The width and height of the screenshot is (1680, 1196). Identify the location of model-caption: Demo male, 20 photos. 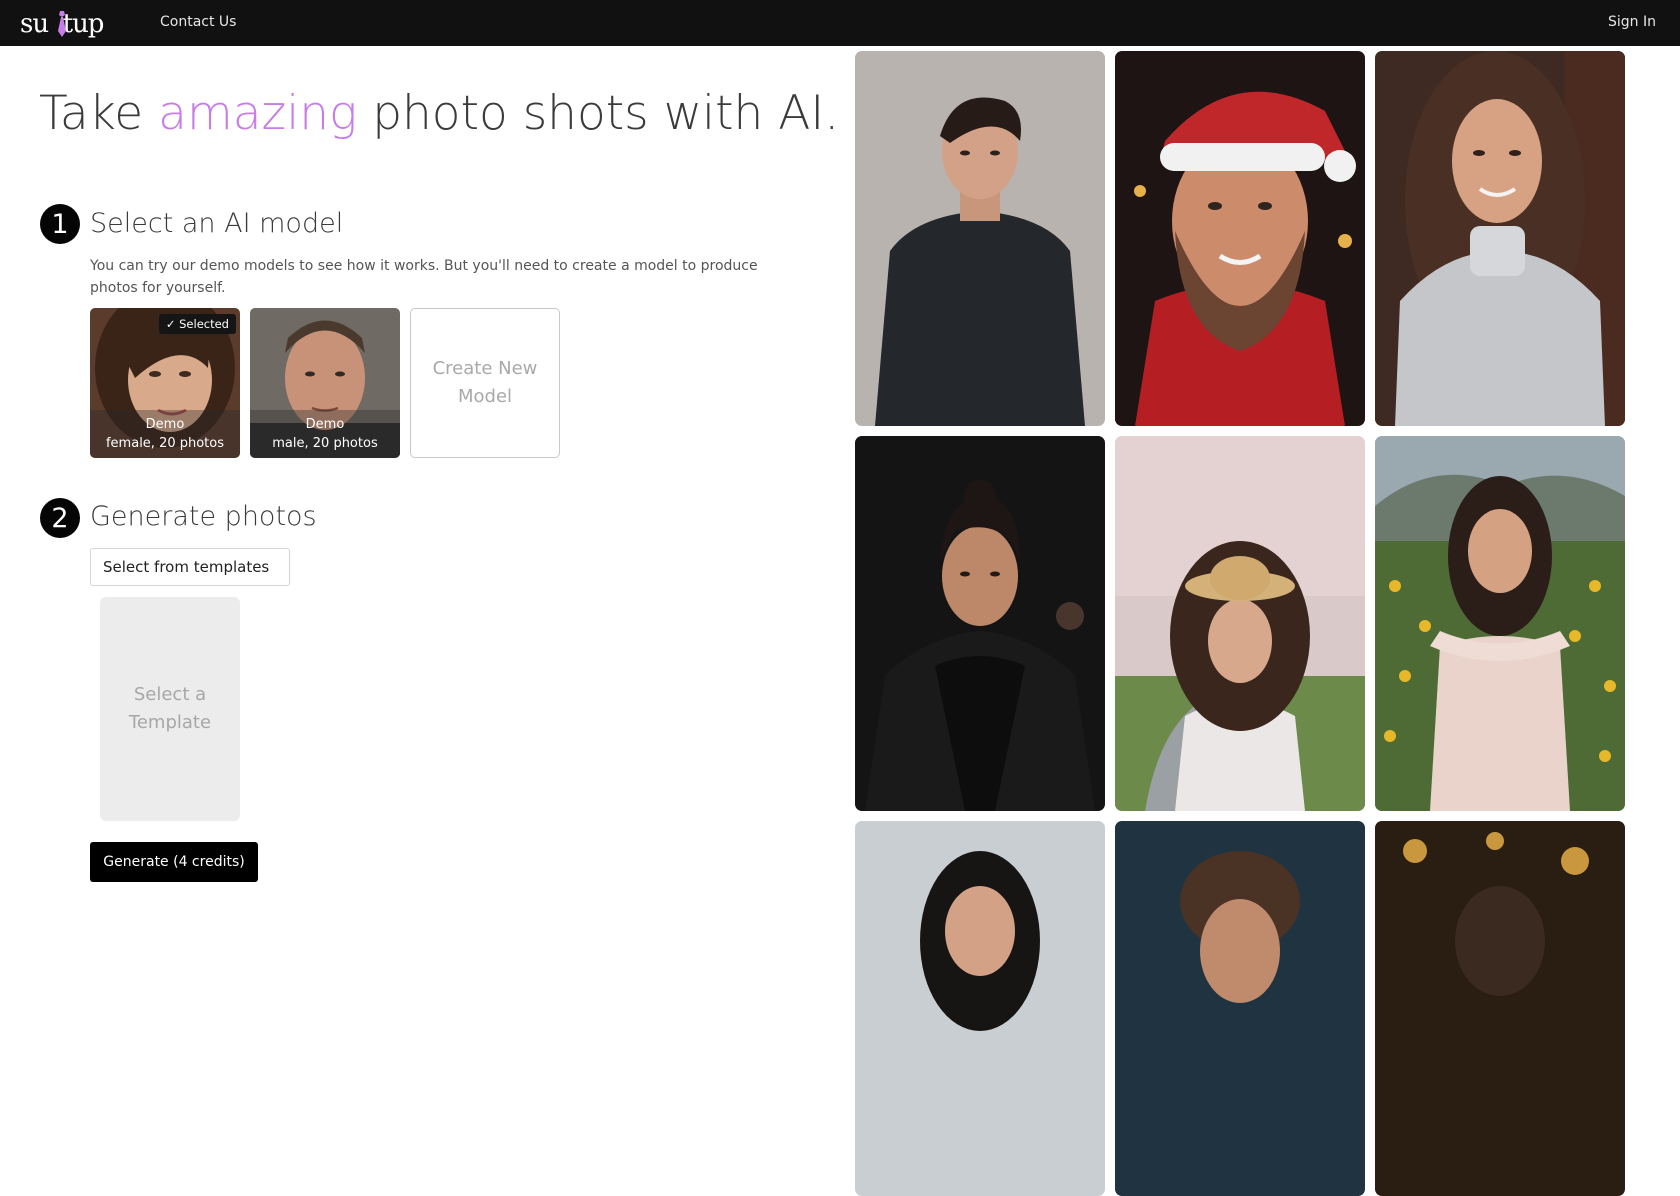
(325, 434).